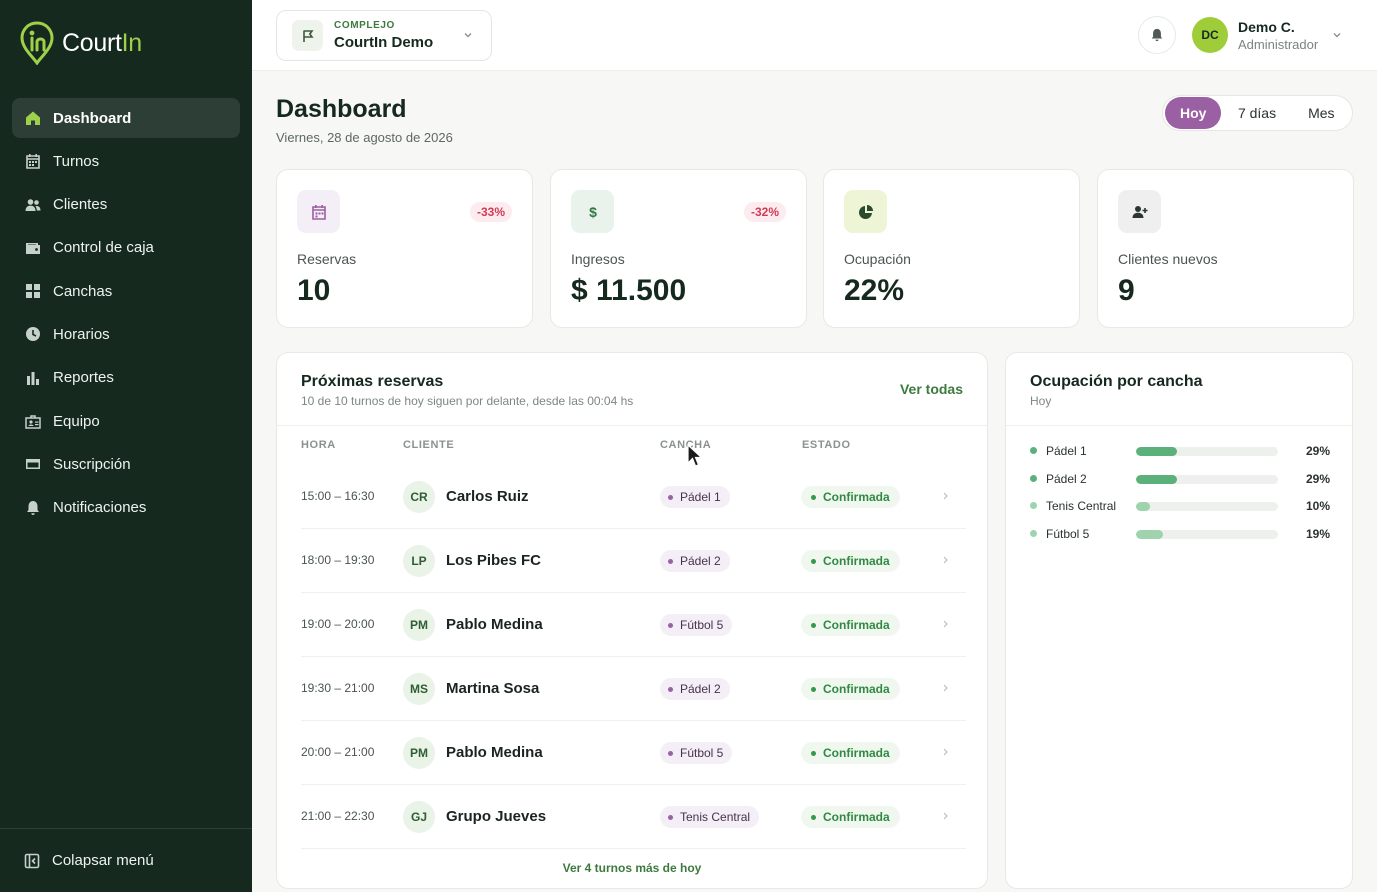 The image size is (1377, 892). What do you see at coordinates (32, 377) in the screenshot?
I see `bar-chart-icon` at bounding box center [32, 377].